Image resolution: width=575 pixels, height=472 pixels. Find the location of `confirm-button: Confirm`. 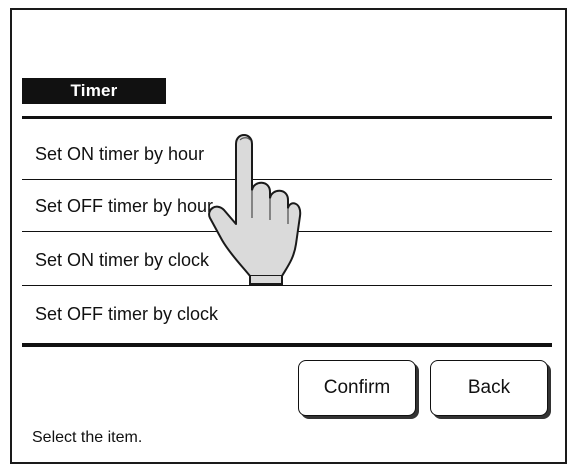

confirm-button: Confirm is located at coordinates (357, 388).